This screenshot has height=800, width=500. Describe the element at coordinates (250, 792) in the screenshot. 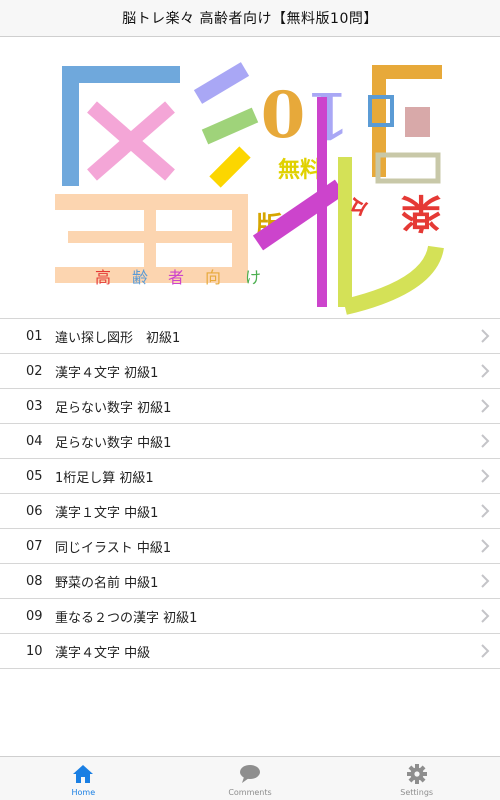

I see `tab-label-comments: Comments` at that location.